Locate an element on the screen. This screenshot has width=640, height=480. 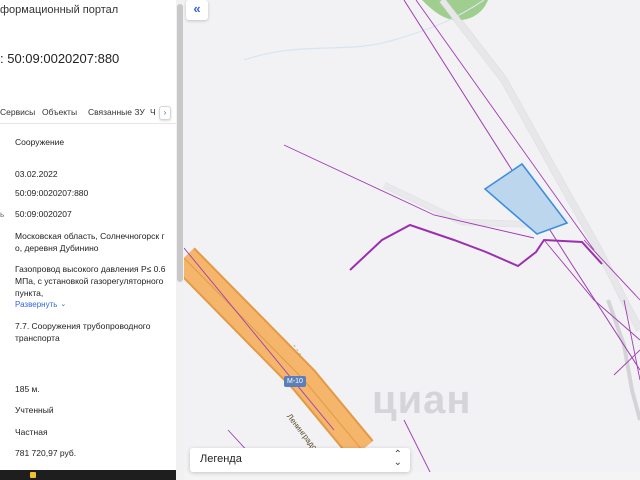
field-status: Учтенный is located at coordinates (34, 410).